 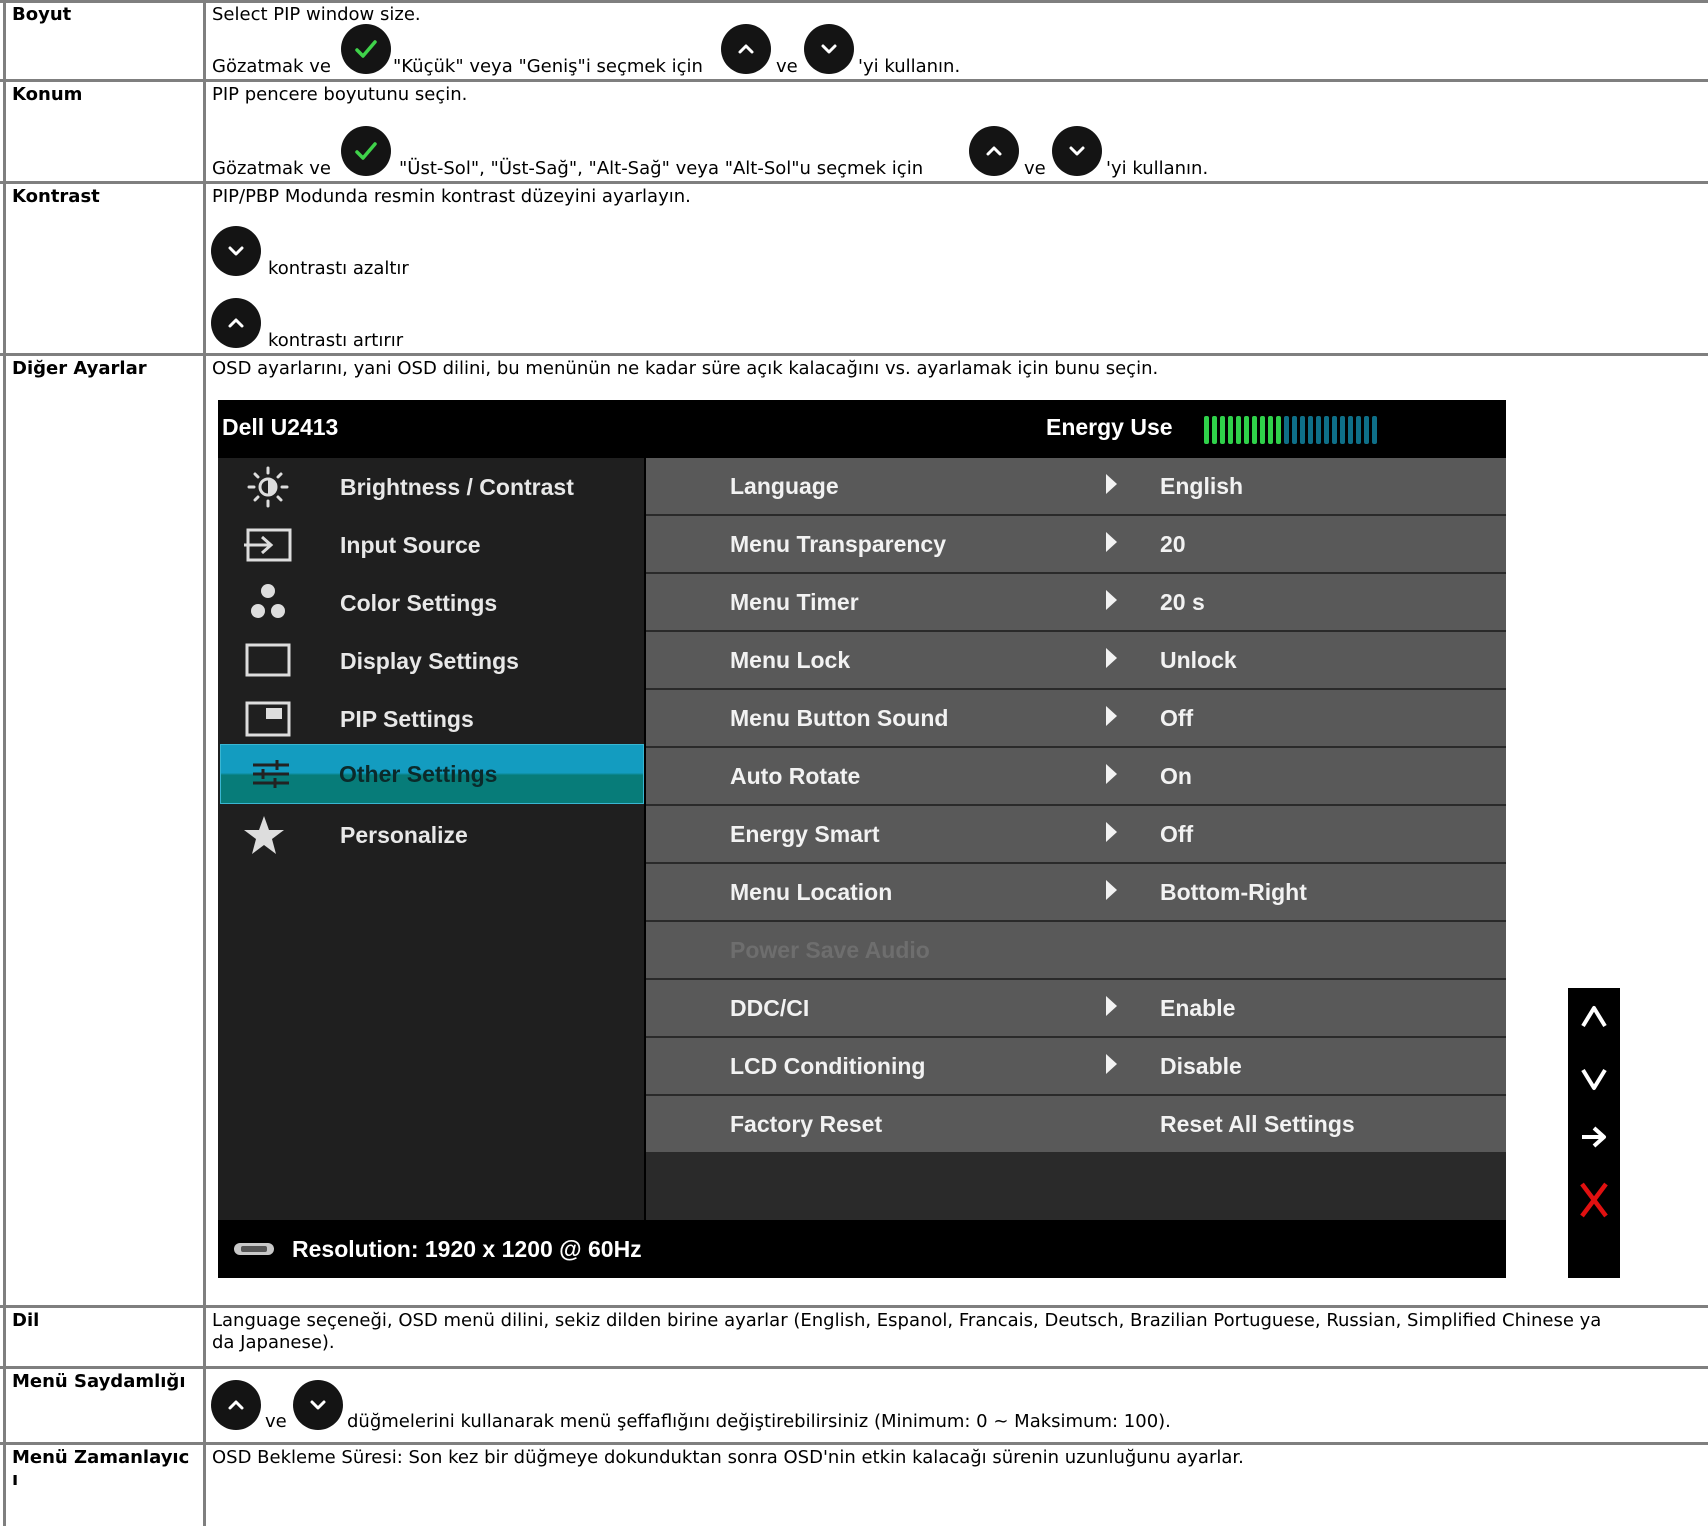 What do you see at coordinates (811, 892) in the screenshot?
I see `osd-option-name: Menu Location` at bounding box center [811, 892].